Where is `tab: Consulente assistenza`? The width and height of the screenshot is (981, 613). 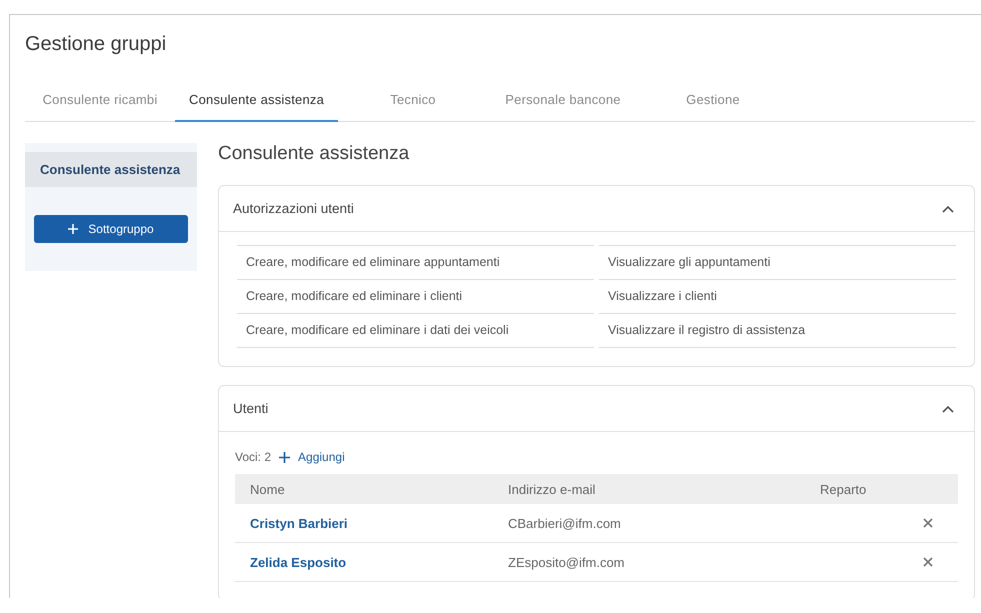
tab: Consulente assistenza is located at coordinates (256, 107).